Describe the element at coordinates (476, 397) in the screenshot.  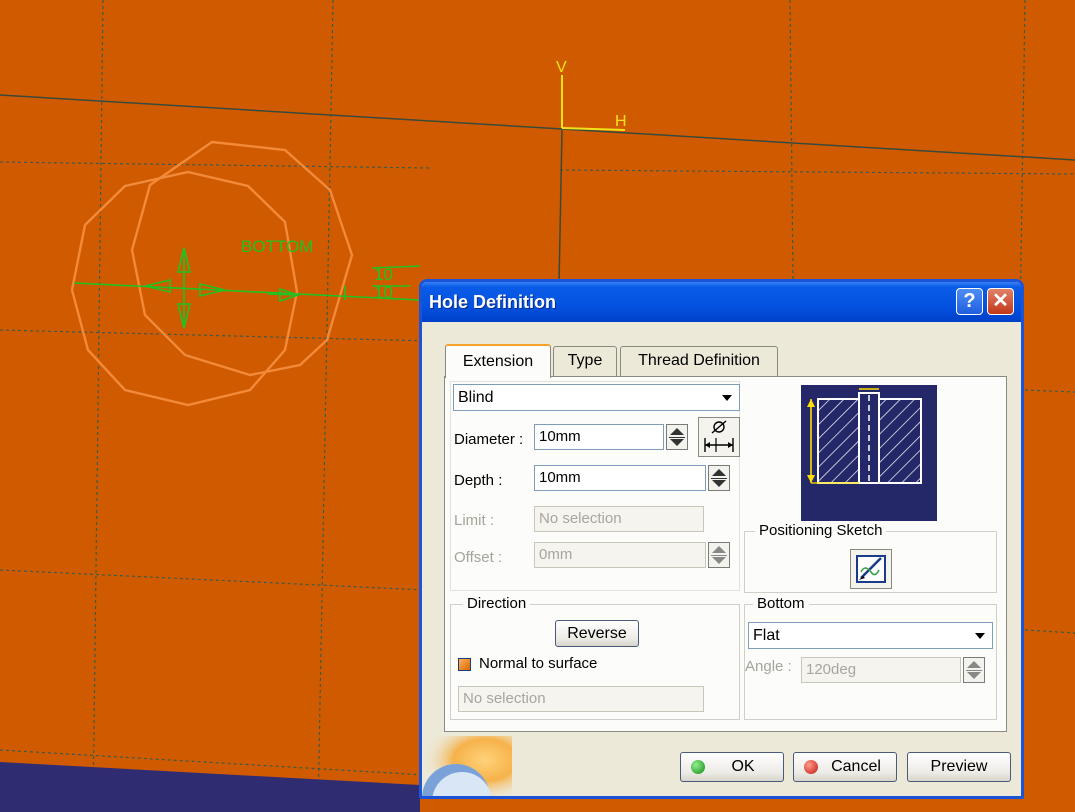
I see `limit-type-value: Blind` at that location.